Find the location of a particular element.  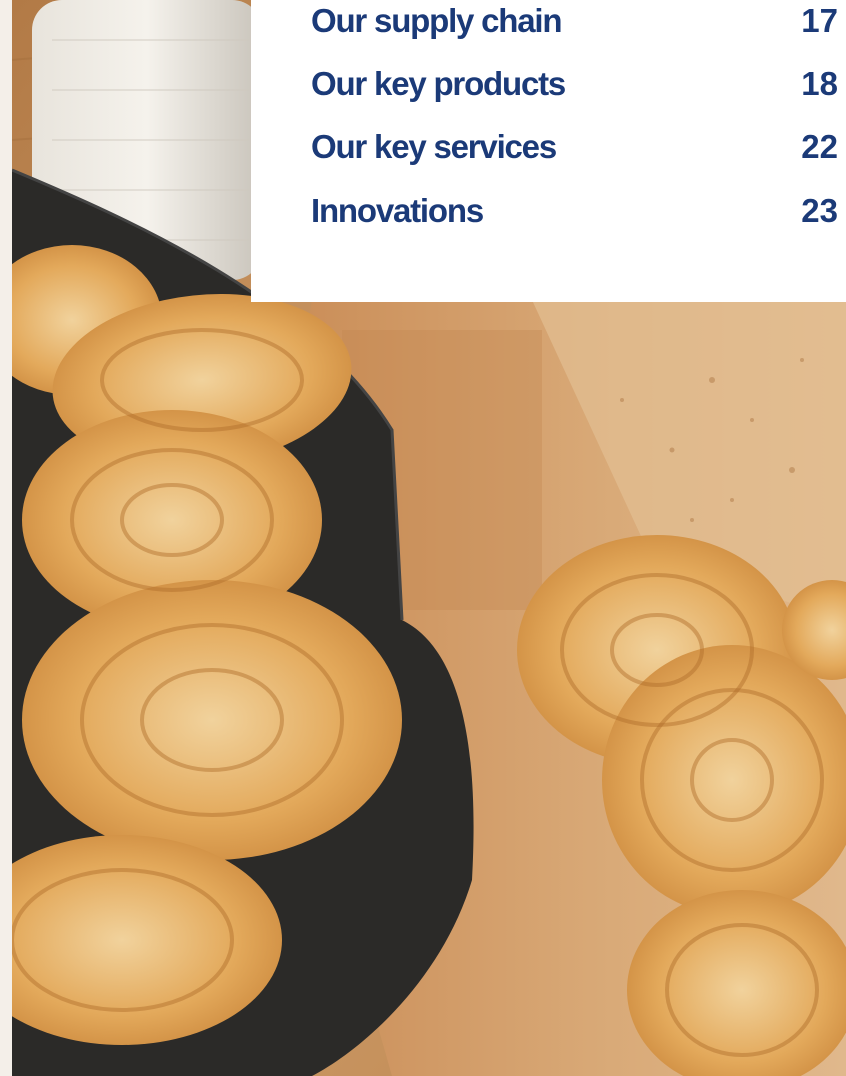

page-margin is located at coordinates (6, 538).